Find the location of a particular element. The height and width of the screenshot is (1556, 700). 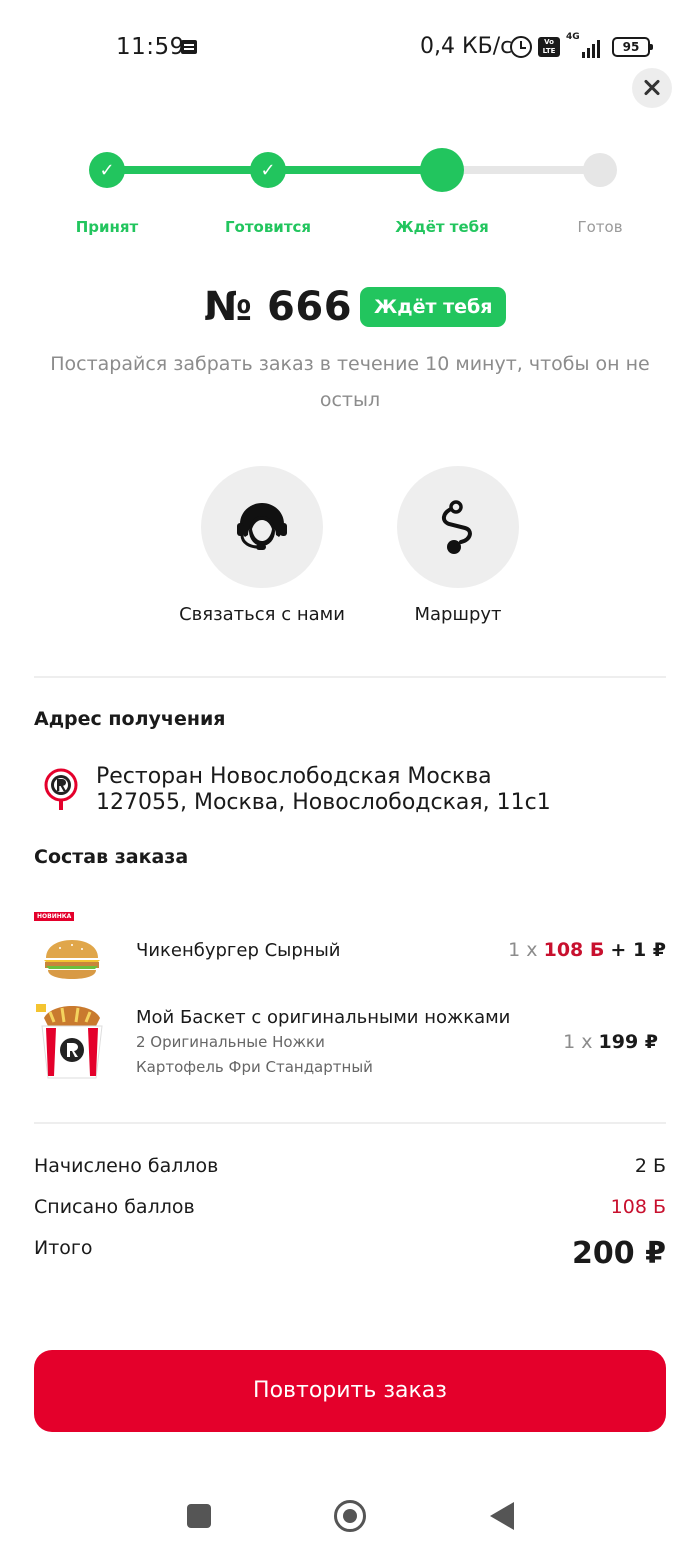

chickenburger-image is located at coordinates (72, 962).